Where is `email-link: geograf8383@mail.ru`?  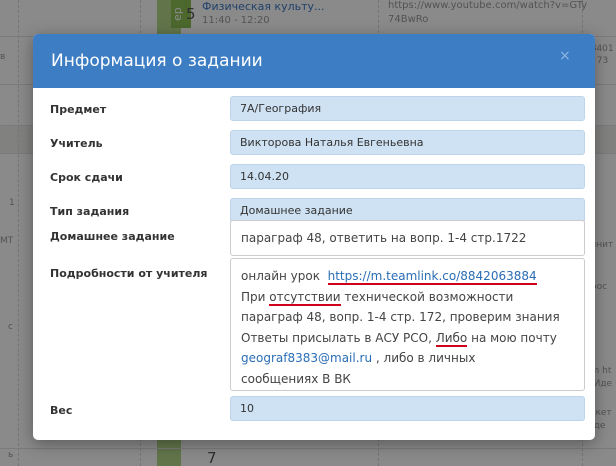 email-link: geograf8383@mail.ru is located at coordinates (306, 358).